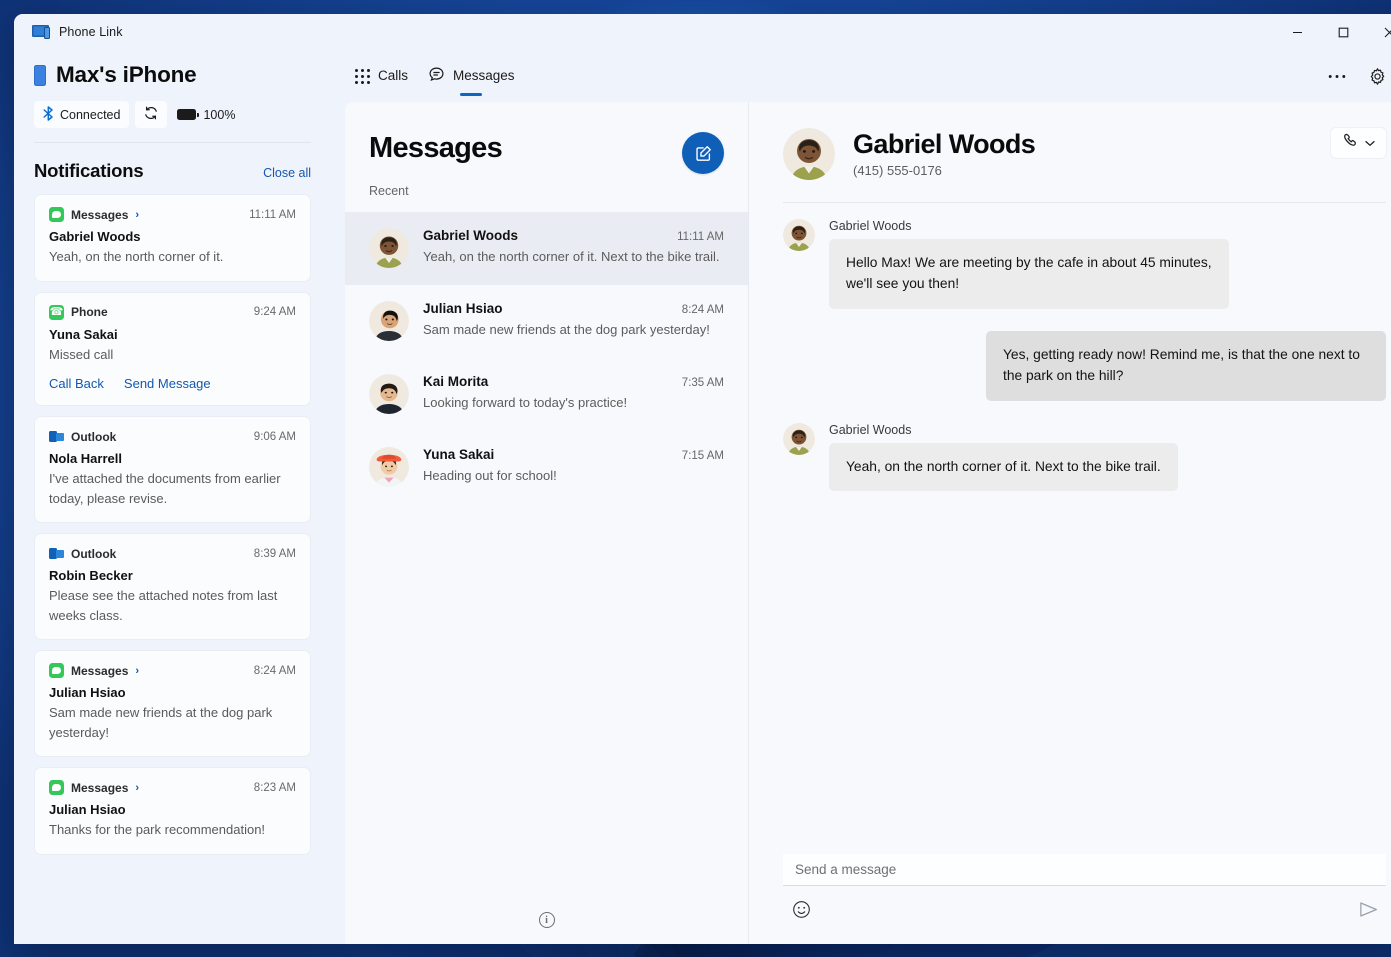  Describe the element at coordinates (1368, 912) in the screenshot. I see `send-button` at that location.